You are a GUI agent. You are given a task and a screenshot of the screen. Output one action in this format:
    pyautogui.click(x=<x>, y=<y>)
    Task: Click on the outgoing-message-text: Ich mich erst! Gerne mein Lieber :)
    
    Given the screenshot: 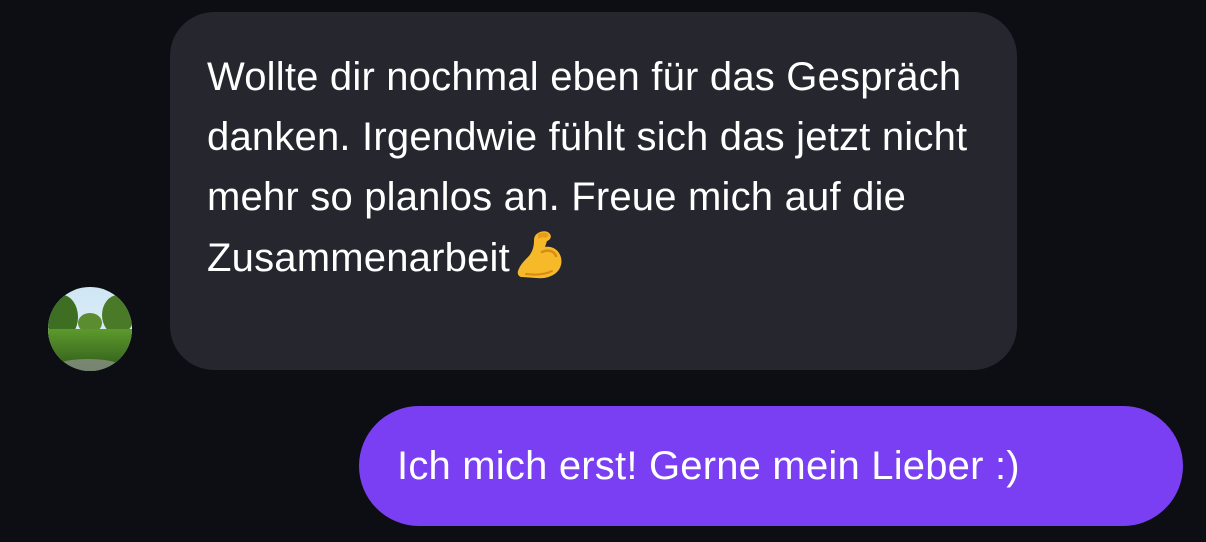 What is the action you would take?
    pyautogui.click(x=708, y=466)
    